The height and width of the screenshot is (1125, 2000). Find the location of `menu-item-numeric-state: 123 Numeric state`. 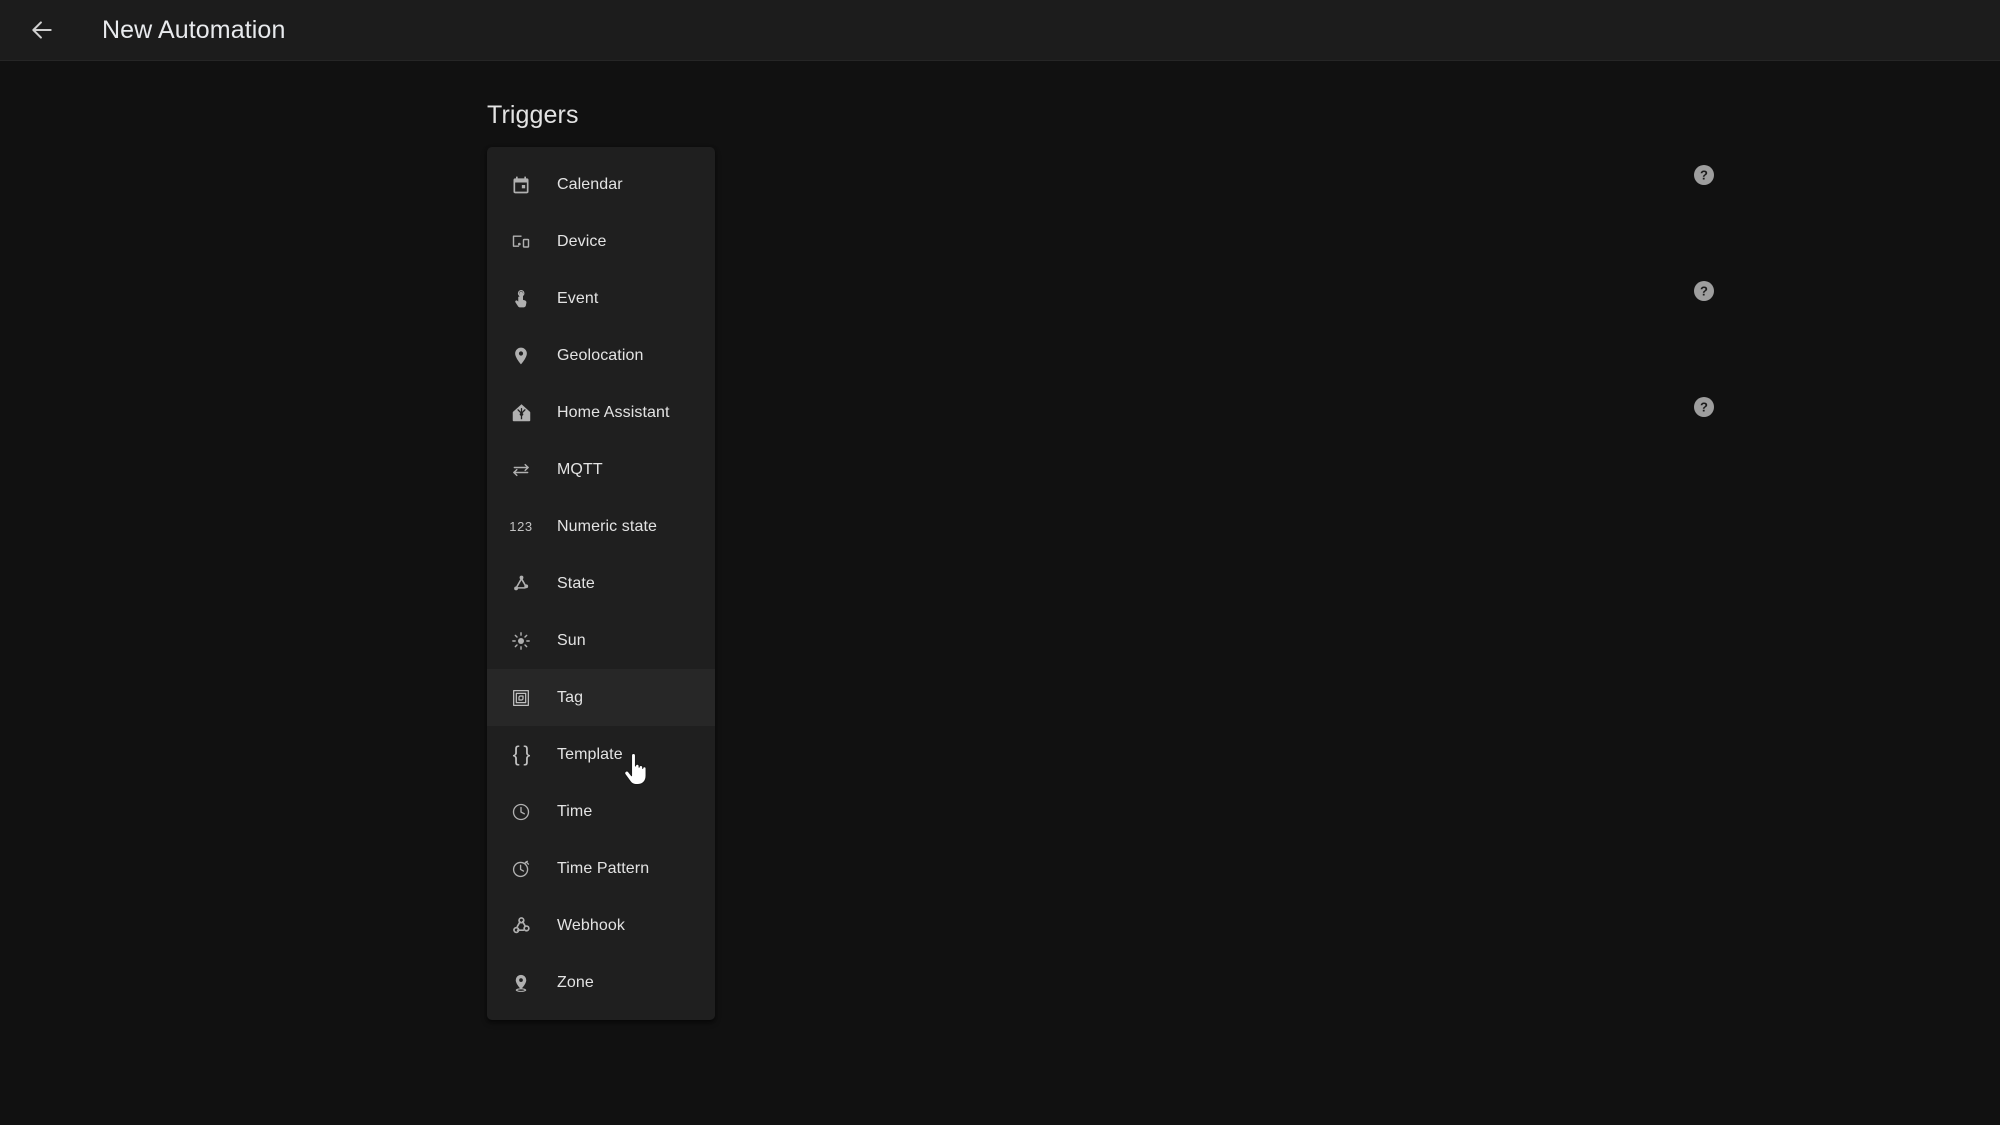

menu-item-numeric-state: 123 Numeric state is located at coordinates (601, 526).